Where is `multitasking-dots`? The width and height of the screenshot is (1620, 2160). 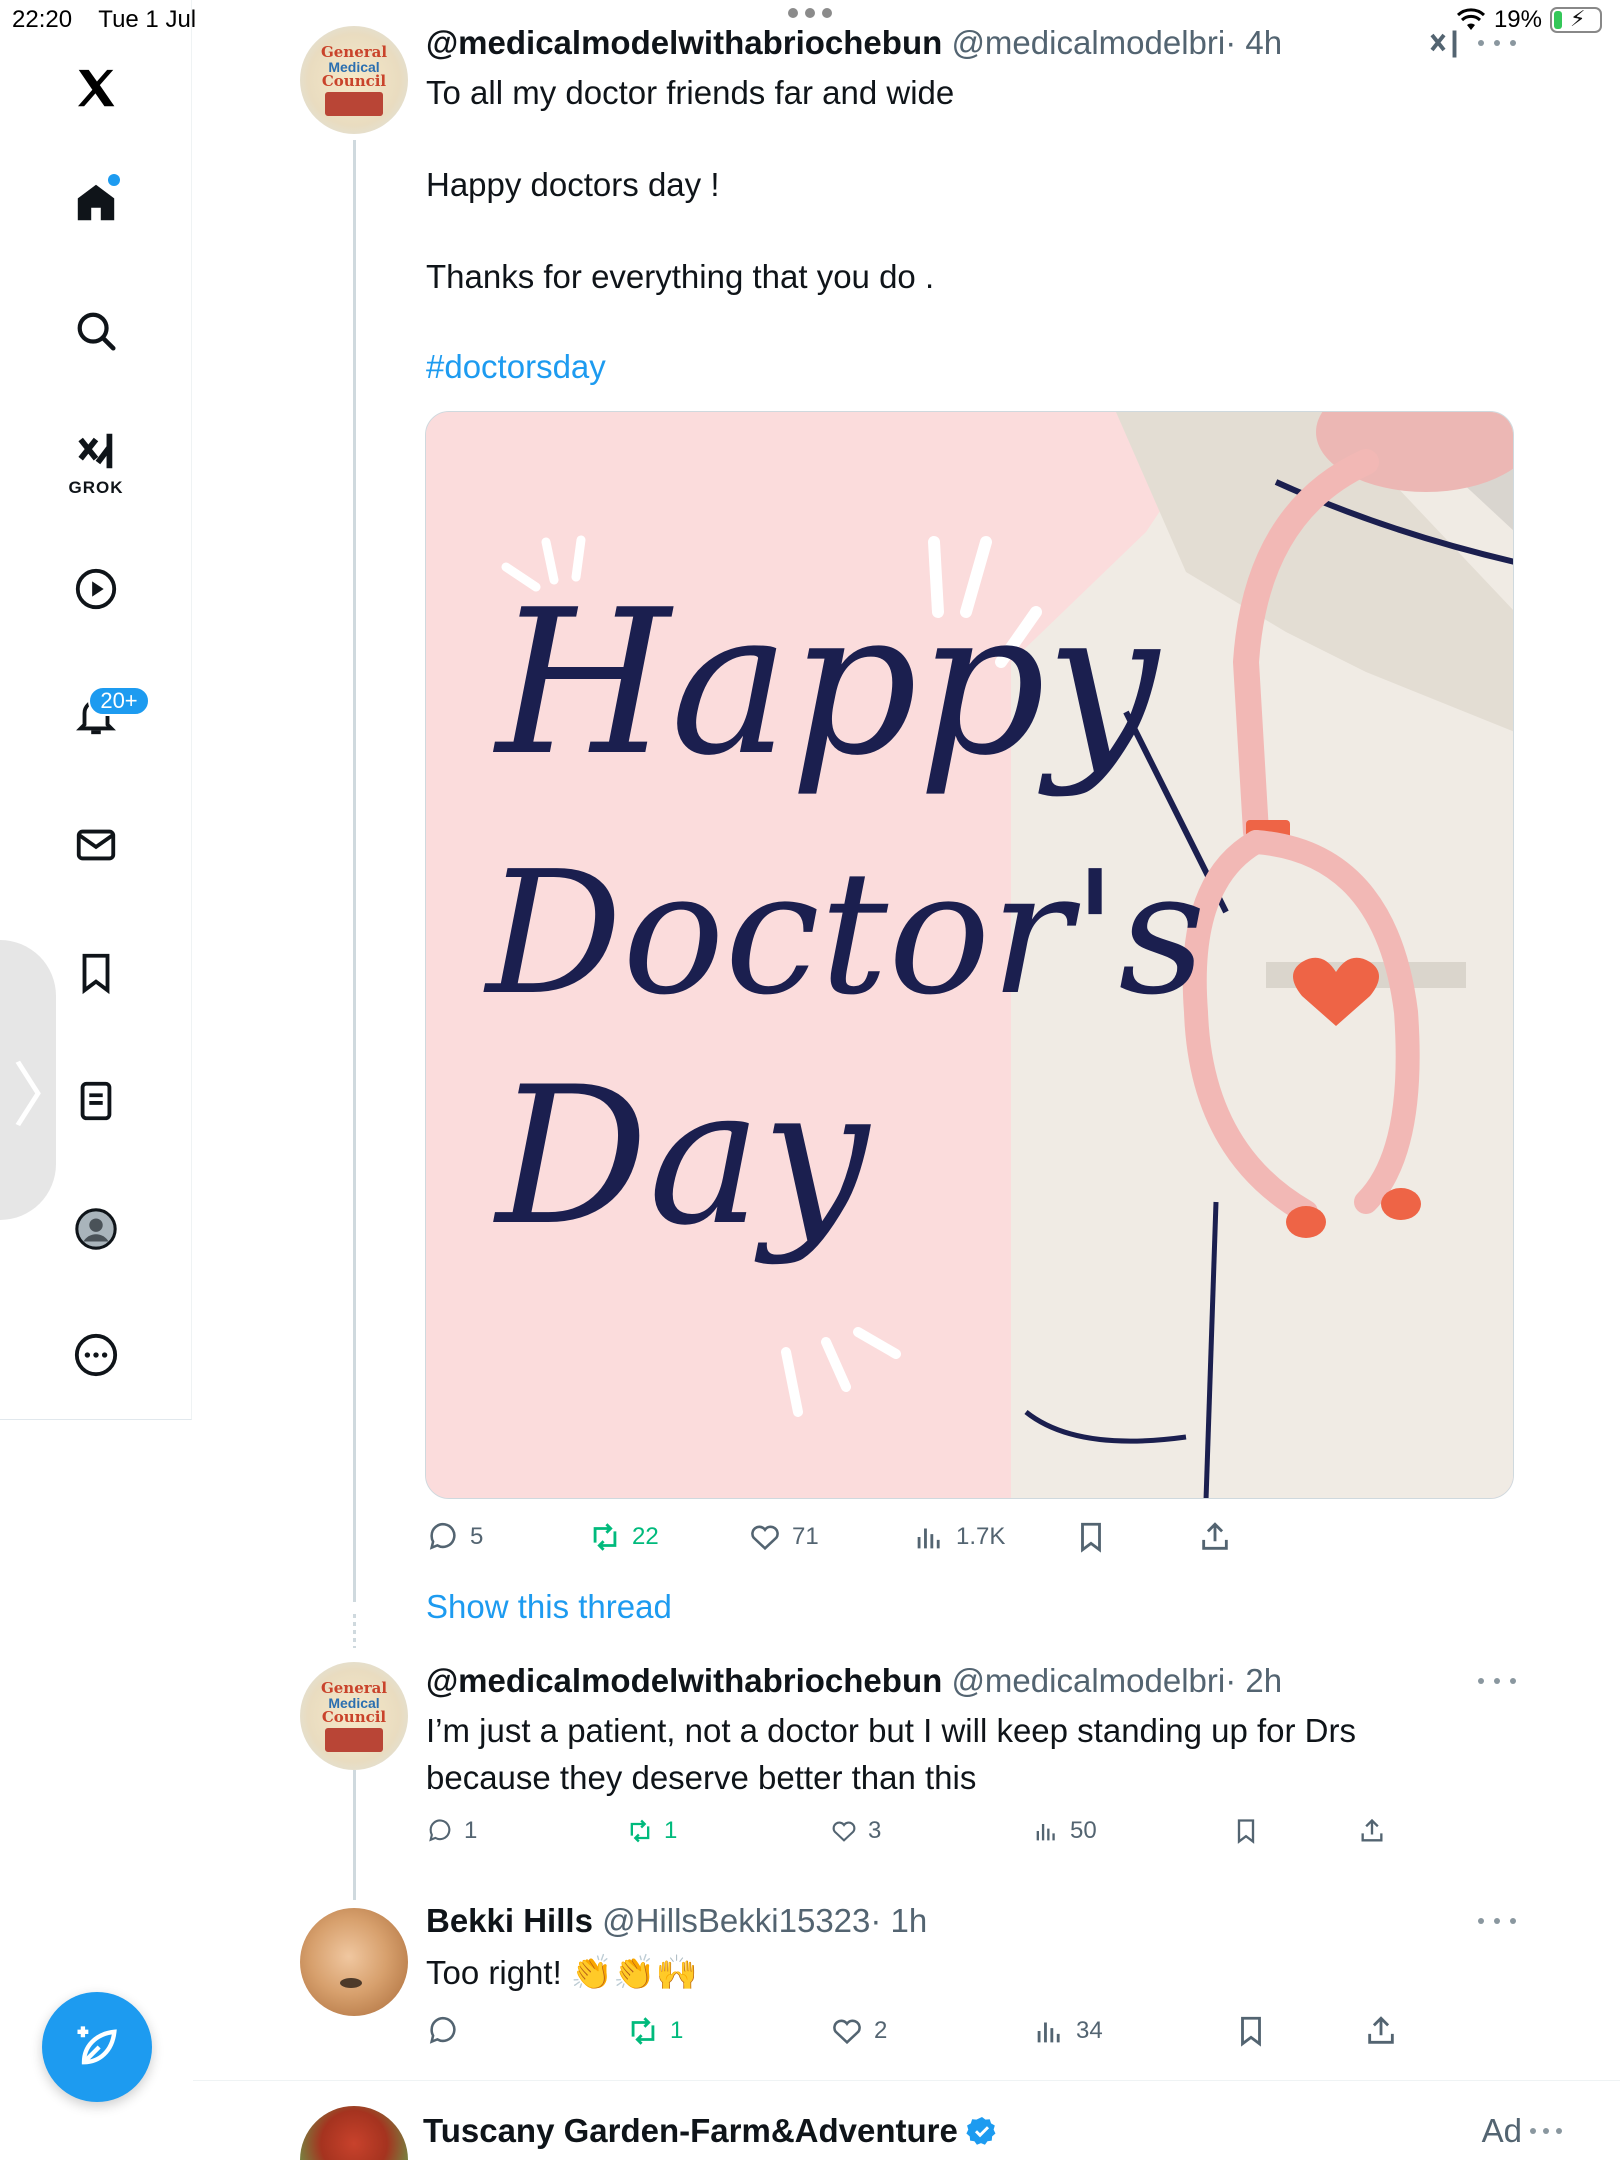 multitasking-dots is located at coordinates (810, 14).